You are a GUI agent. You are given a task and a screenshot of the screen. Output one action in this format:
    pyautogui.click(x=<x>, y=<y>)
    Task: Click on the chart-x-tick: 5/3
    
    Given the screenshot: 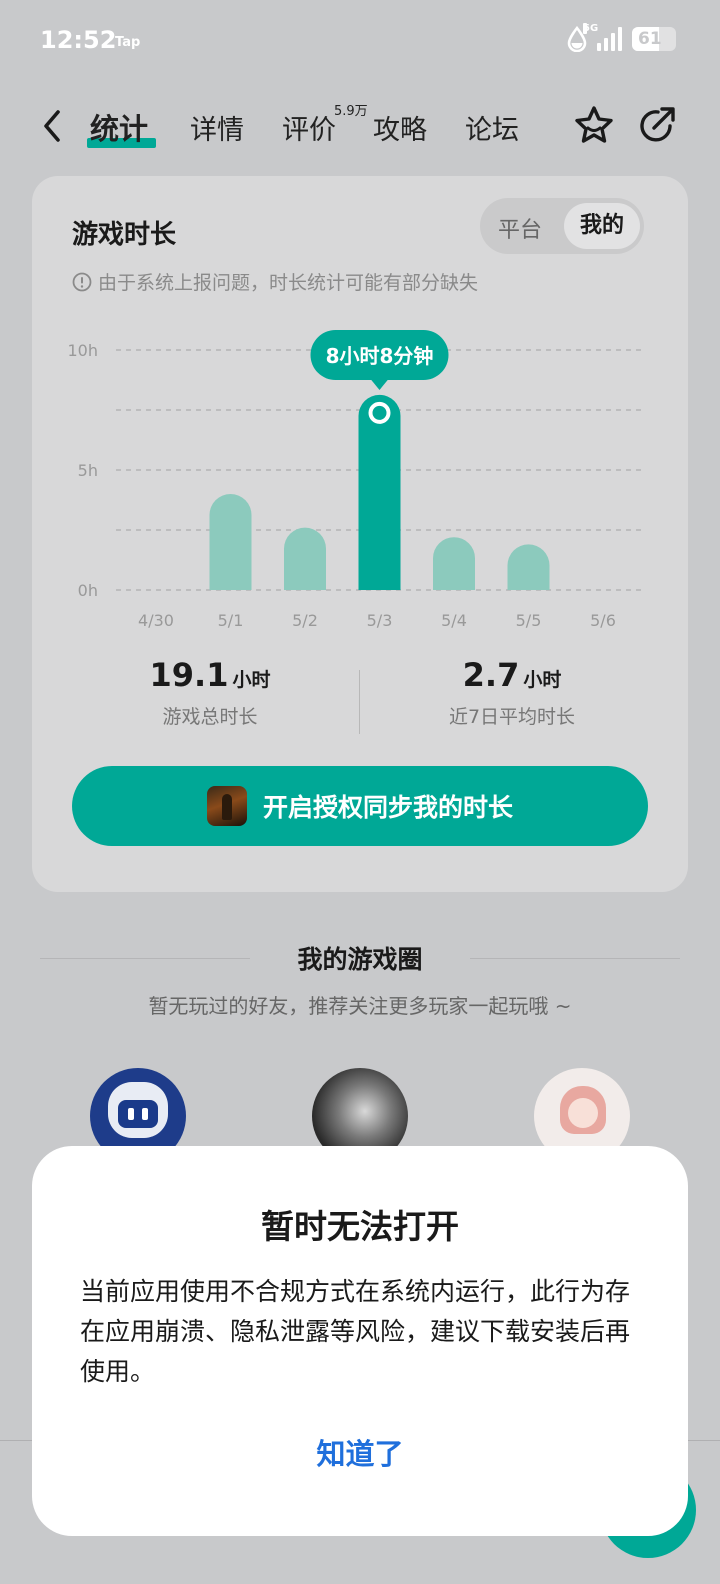 What is the action you would take?
    pyautogui.click(x=380, y=620)
    